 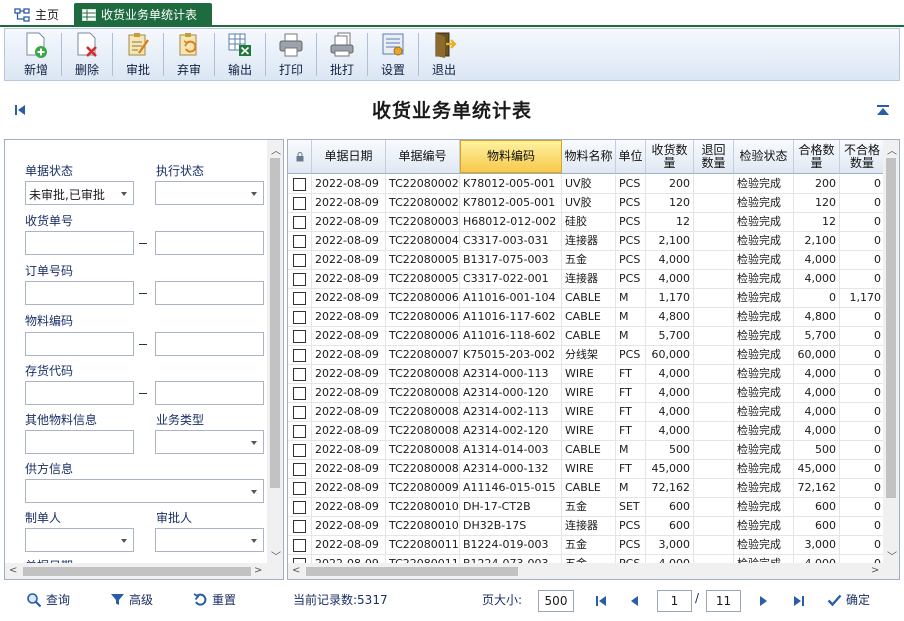 What do you see at coordinates (862, 156) in the screenshot?
I see `header-unqualified-qty: 不合格数量` at bounding box center [862, 156].